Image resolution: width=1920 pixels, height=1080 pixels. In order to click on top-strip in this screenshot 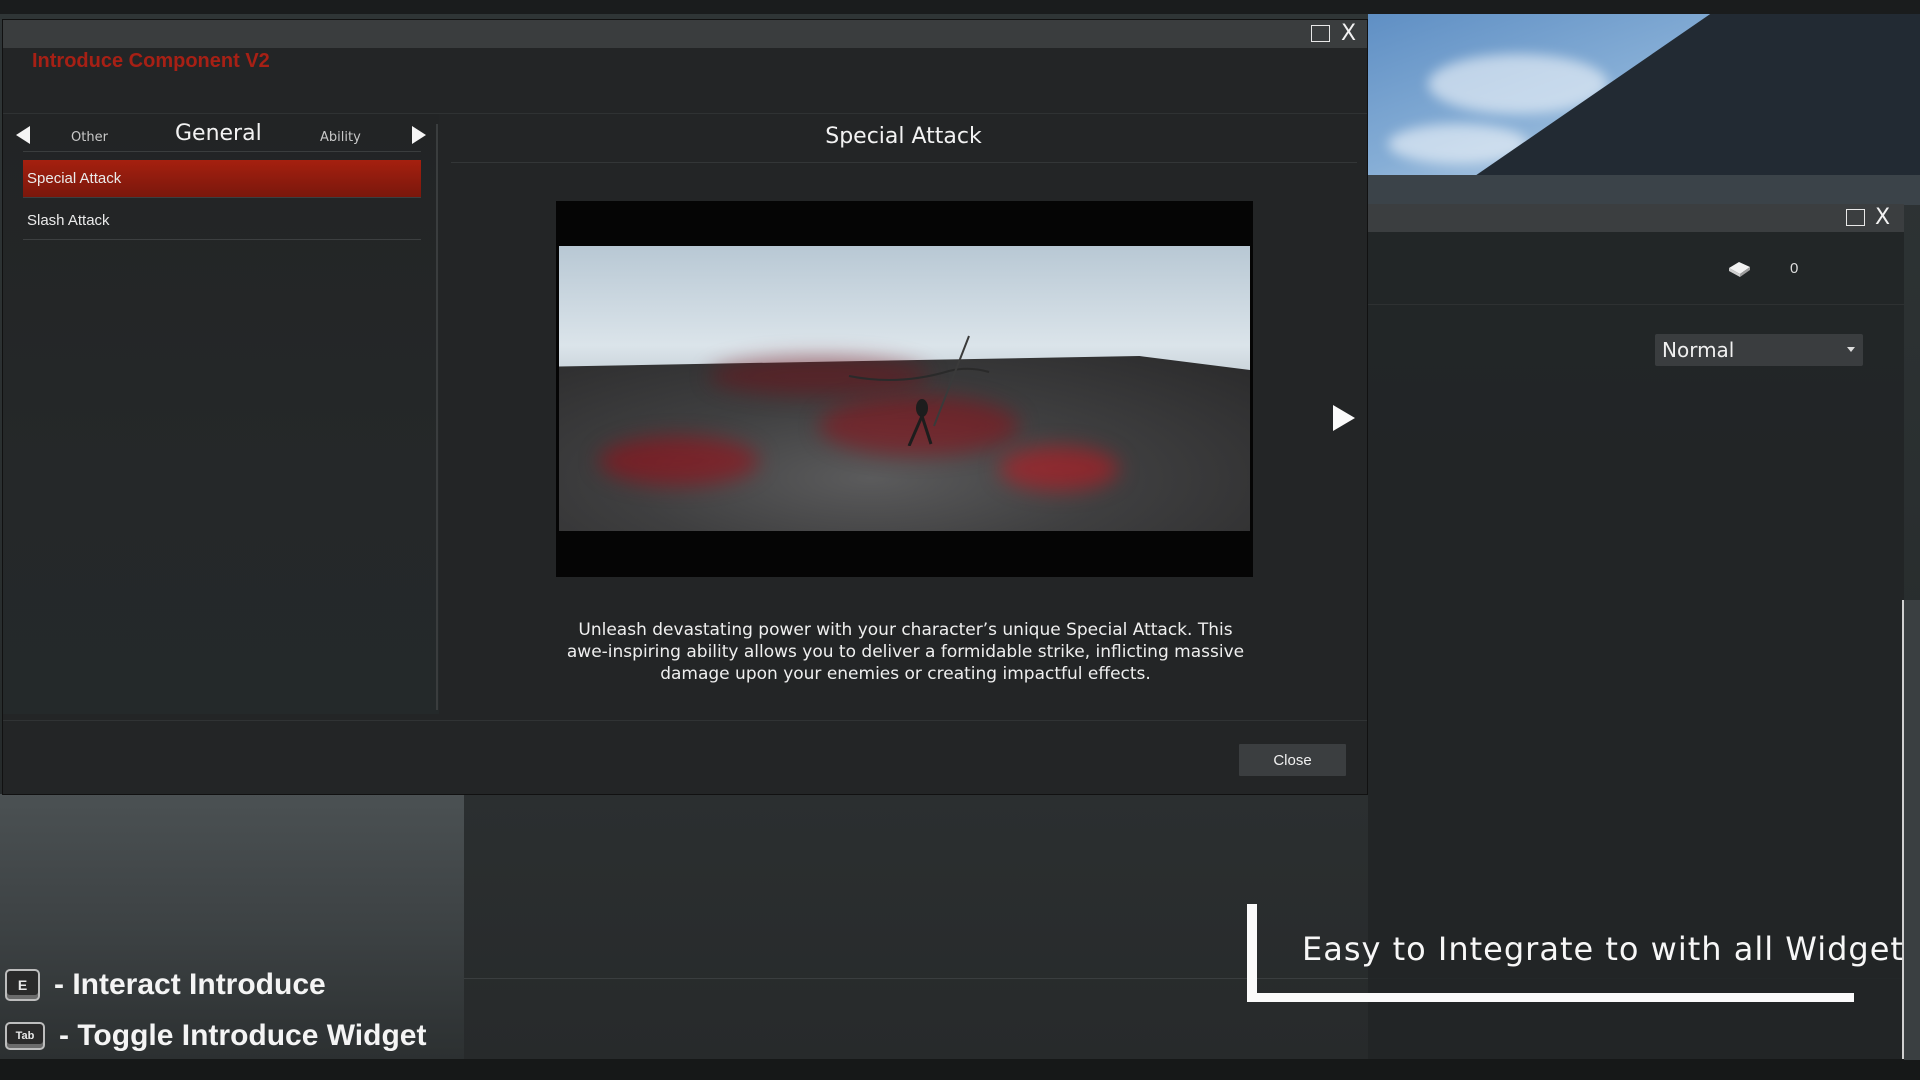, I will do `click(960, 7)`.